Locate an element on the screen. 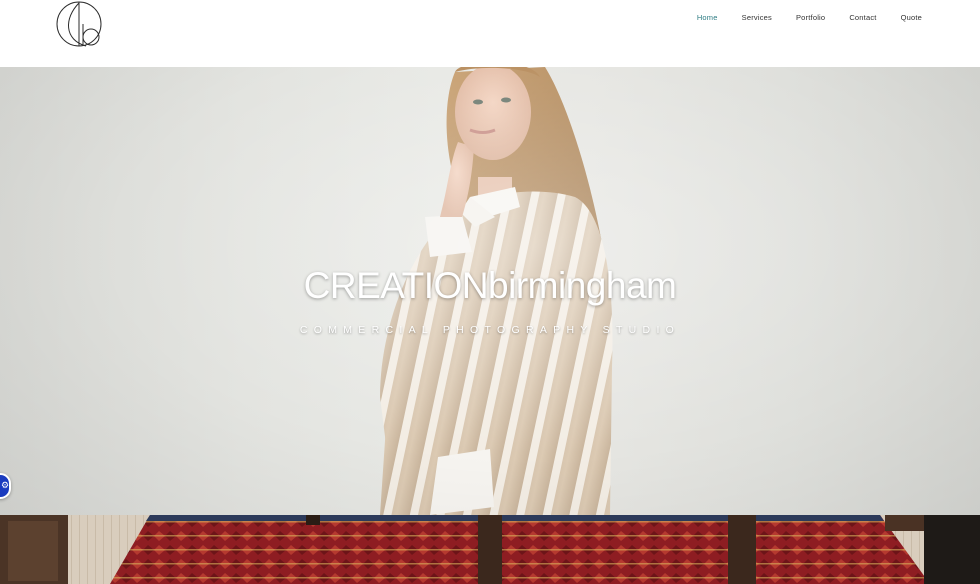 The height and width of the screenshot is (584, 980). nav-item-home: Home is located at coordinates (707, 17).